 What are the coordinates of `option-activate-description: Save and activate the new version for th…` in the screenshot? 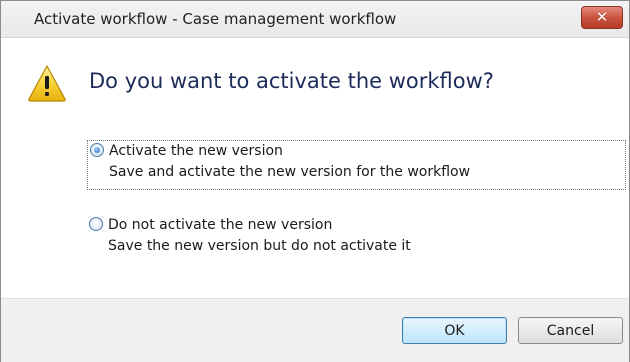 It's located at (290, 172).